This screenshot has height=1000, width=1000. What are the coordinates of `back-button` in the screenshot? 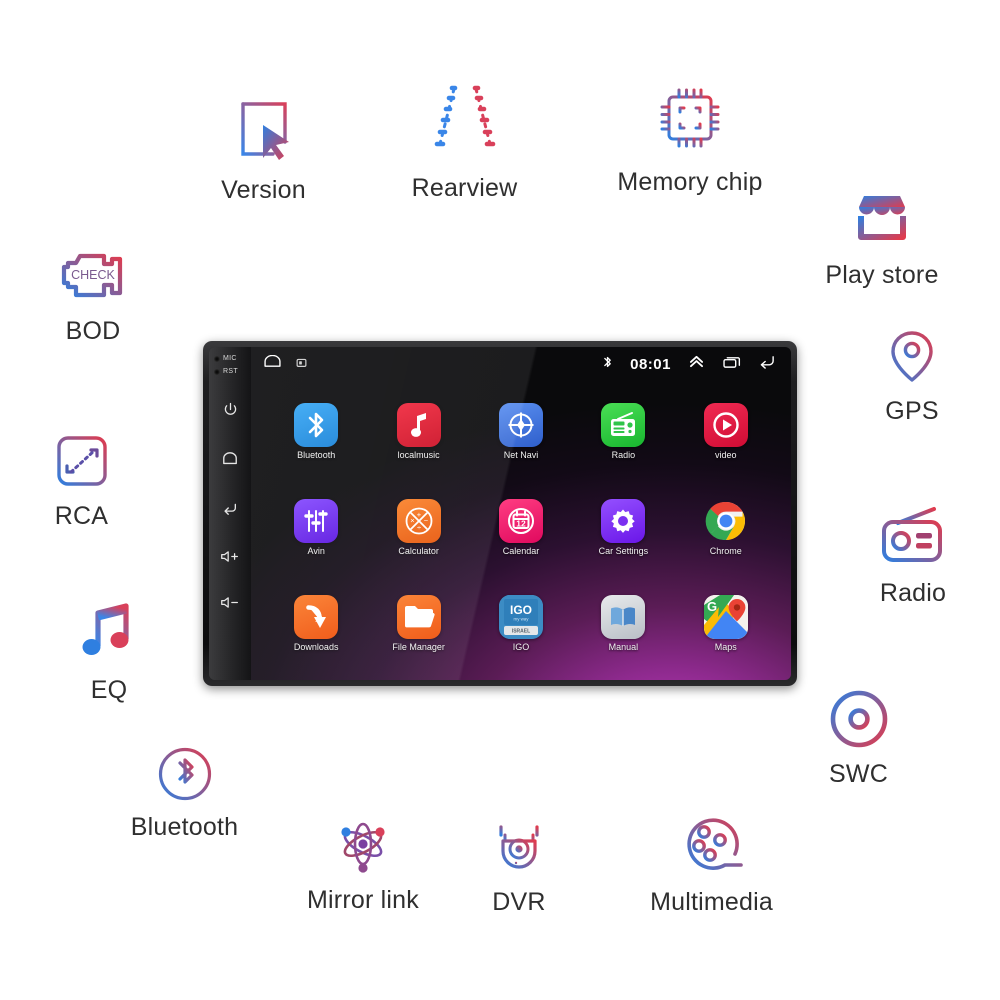 It's located at (230, 510).